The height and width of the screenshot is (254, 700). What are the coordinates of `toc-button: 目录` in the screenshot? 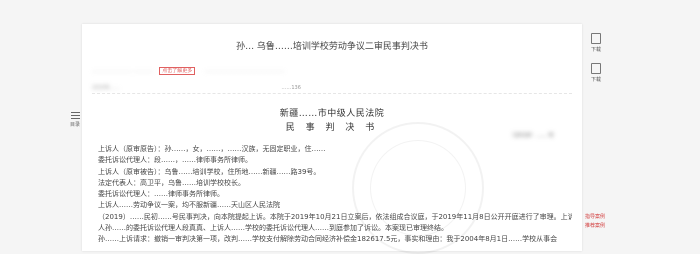 It's located at (75, 119).